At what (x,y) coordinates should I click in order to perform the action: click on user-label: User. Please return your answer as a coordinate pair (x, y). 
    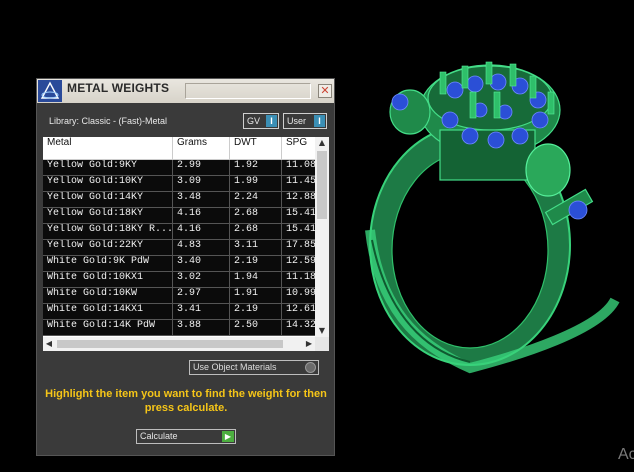
    Looking at the image, I should click on (297, 121).